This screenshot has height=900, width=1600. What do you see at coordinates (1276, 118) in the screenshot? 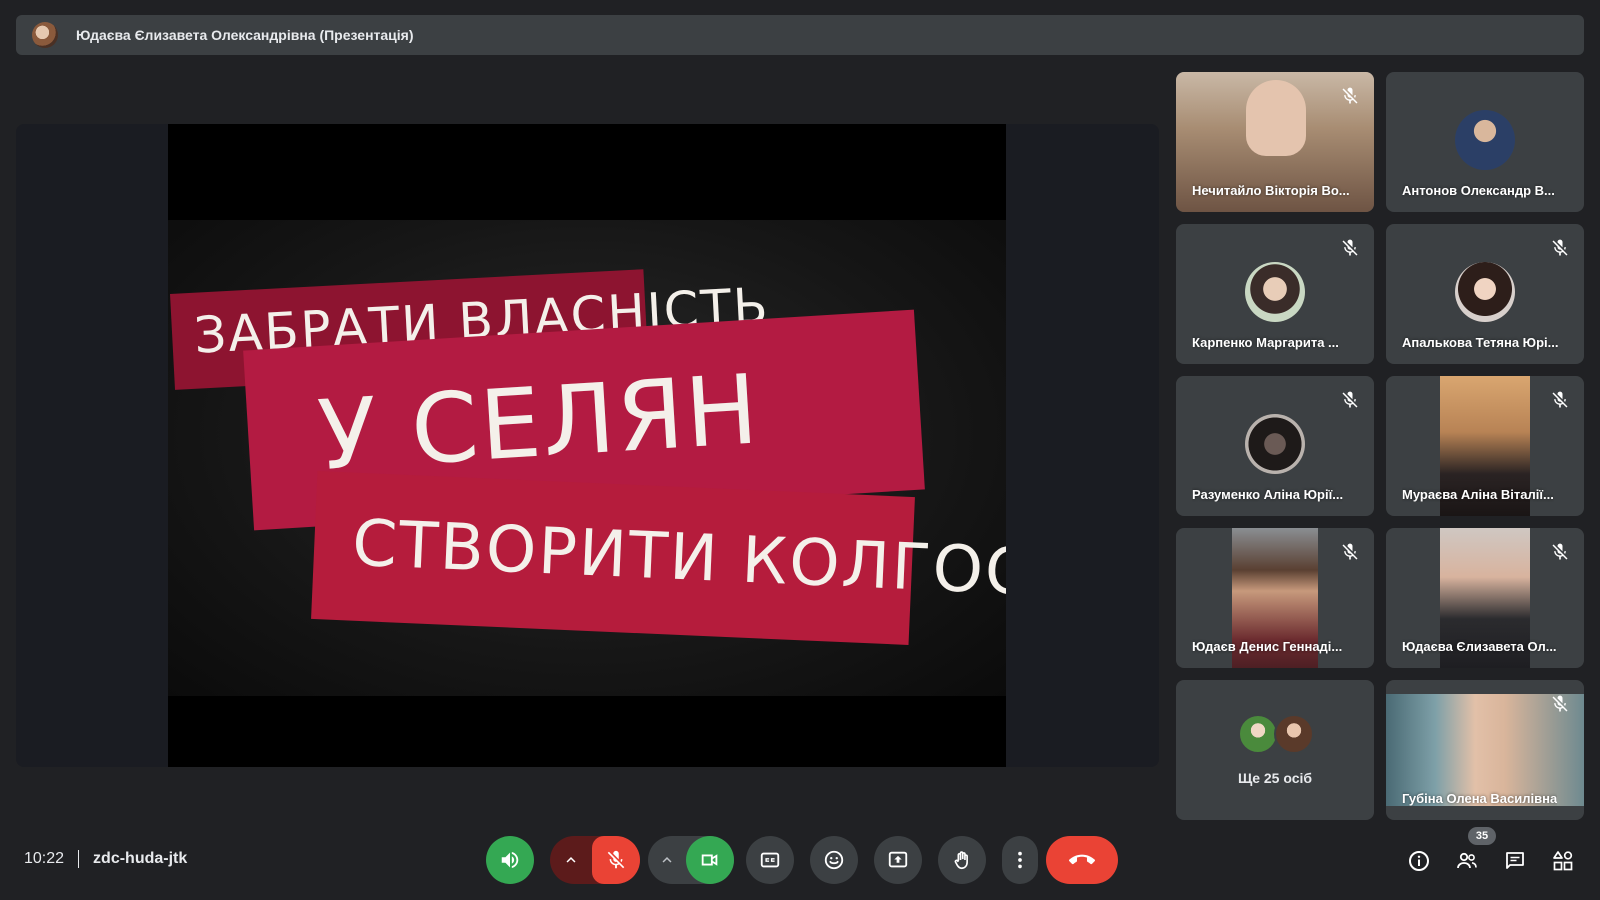
I see `participant-video-face` at bounding box center [1276, 118].